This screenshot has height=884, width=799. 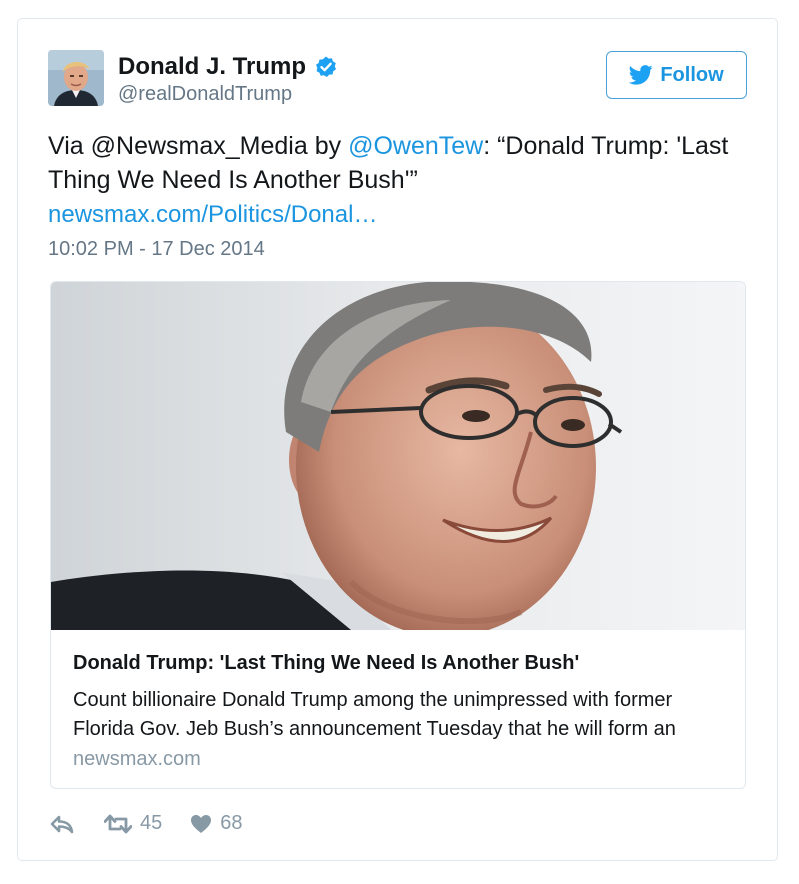 I want to click on like-count: 68, so click(x=231, y=823).